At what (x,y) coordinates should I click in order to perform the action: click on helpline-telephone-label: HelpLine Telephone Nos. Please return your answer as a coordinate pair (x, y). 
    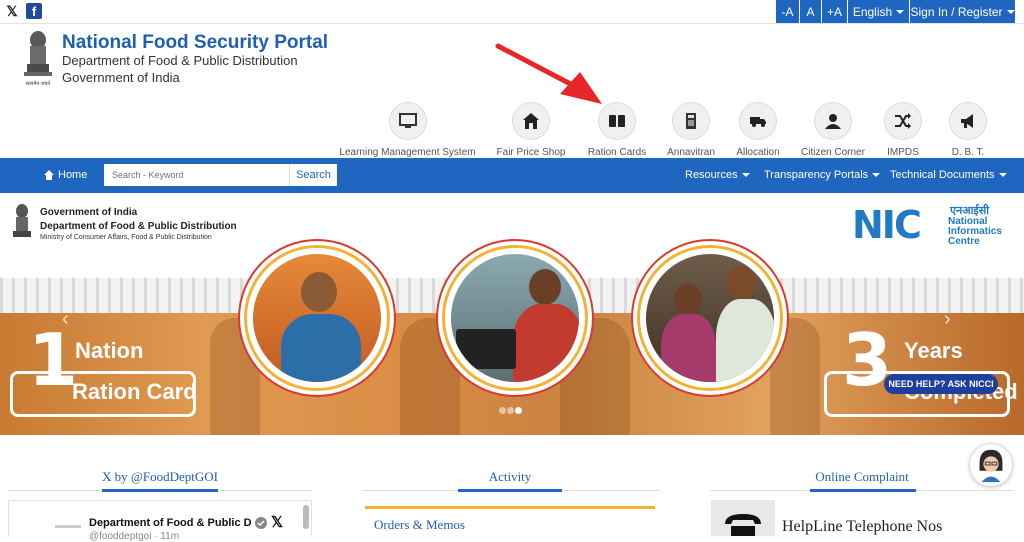
    Looking at the image, I should click on (862, 527).